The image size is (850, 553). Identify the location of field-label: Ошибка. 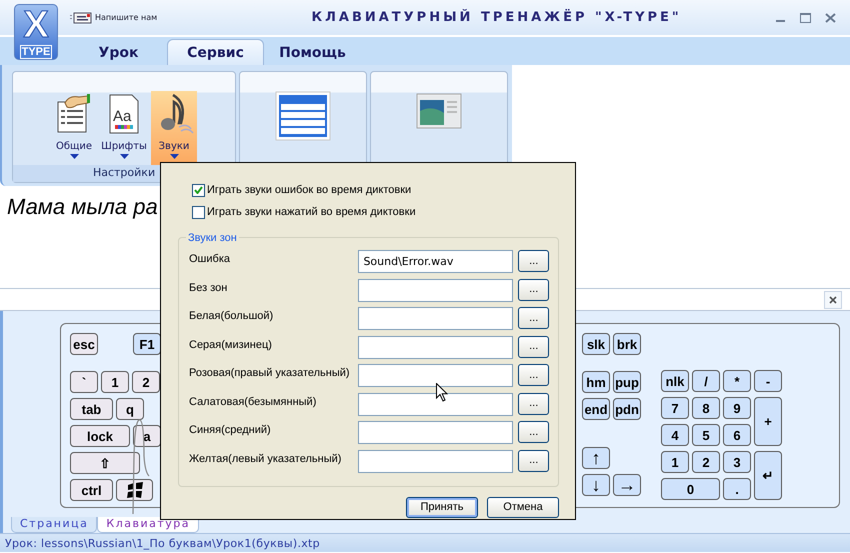
(210, 259).